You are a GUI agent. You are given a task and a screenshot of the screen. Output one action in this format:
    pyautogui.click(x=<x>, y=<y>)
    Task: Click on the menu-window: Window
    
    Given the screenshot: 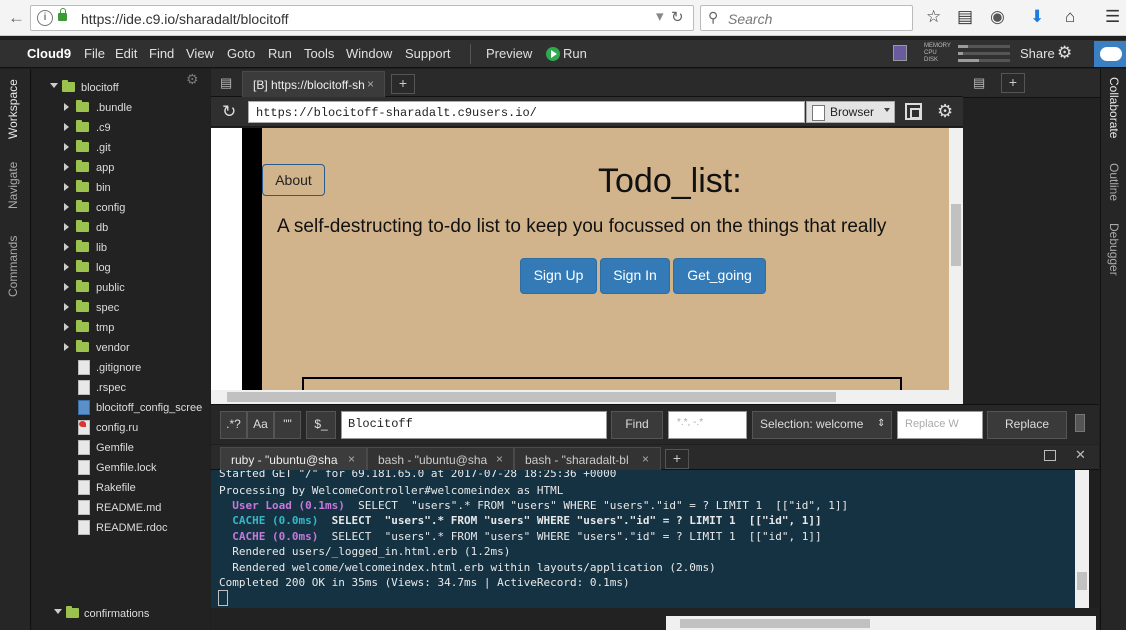 What is the action you would take?
    pyautogui.click(x=369, y=53)
    